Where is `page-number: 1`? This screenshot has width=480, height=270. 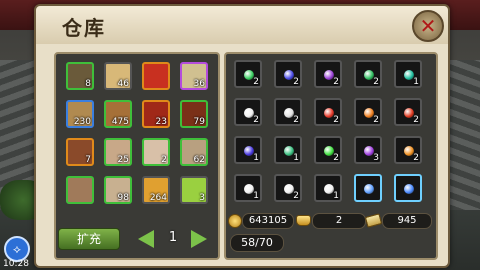 page-number: 1 is located at coordinates (173, 237).